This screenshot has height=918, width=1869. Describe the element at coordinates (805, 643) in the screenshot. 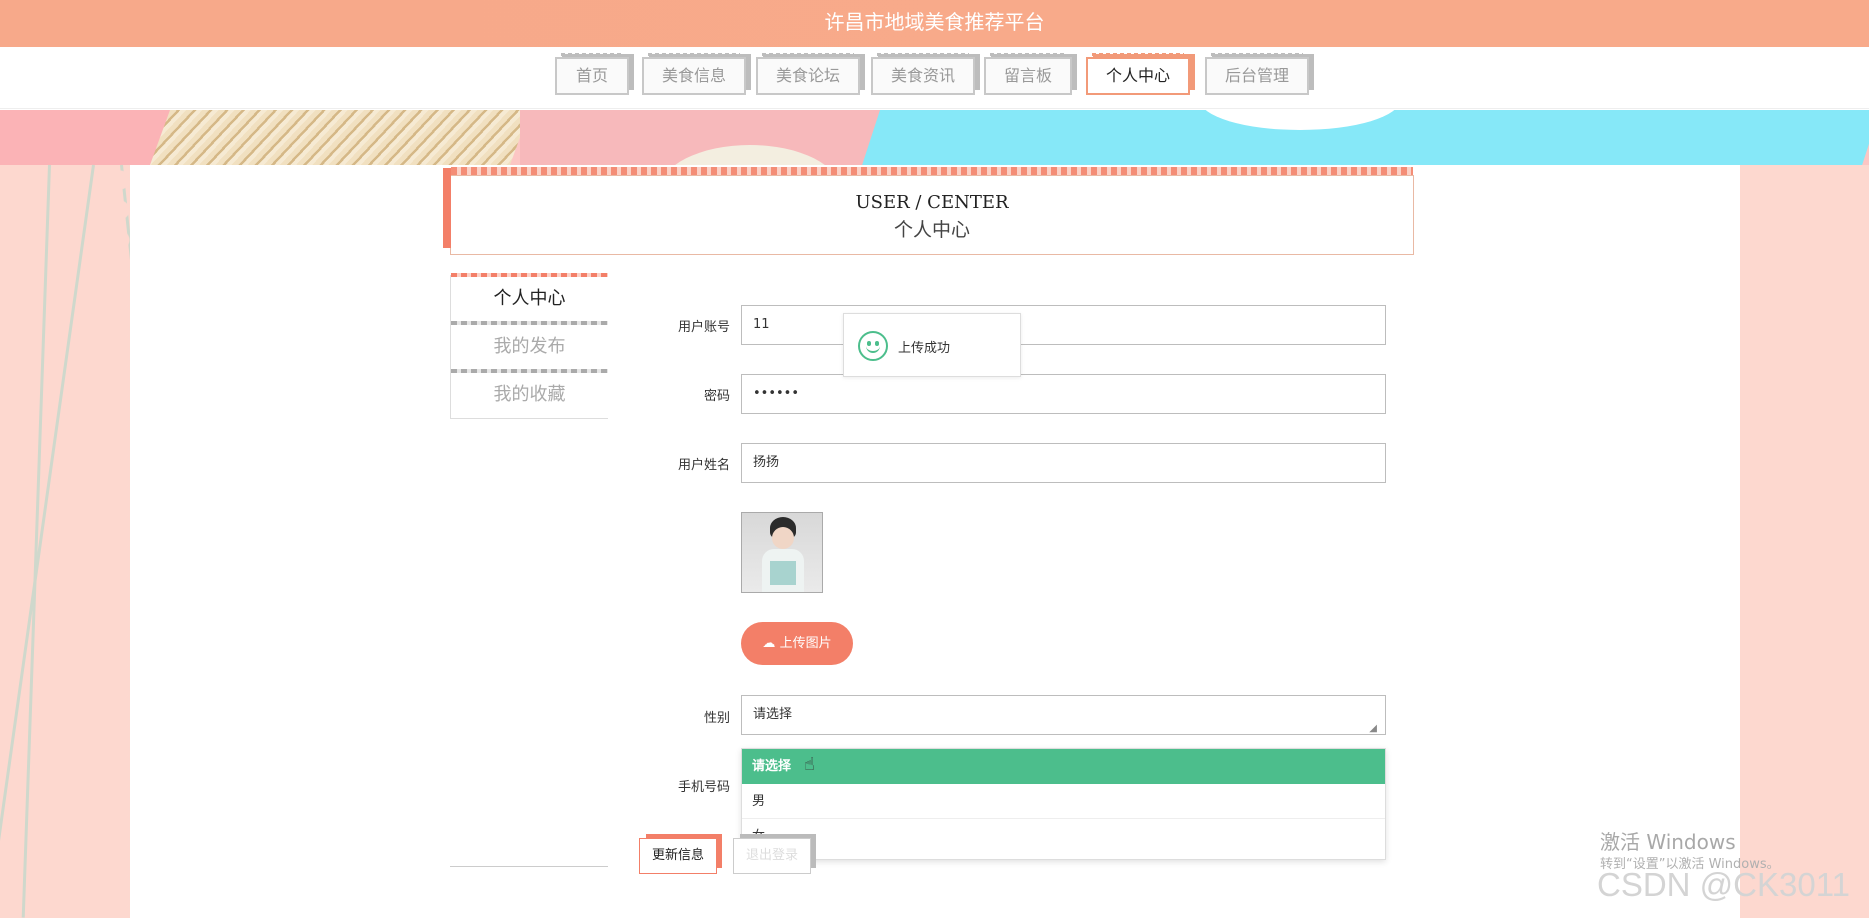

I see `upload-button-label: 上传图片` at that location.